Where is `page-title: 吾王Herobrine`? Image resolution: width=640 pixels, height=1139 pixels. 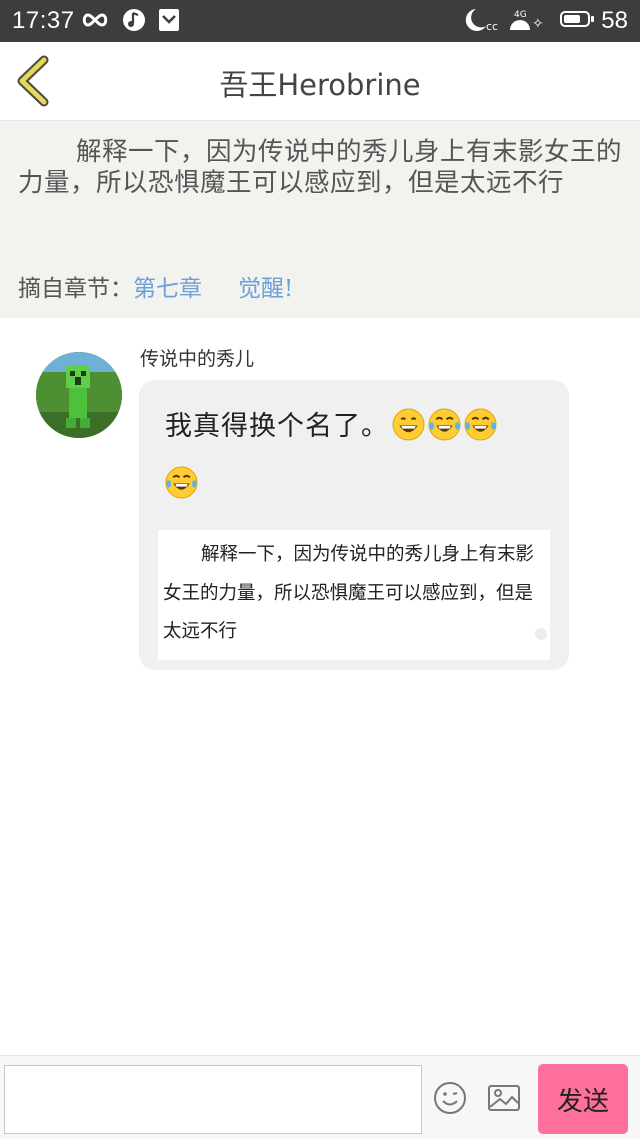 page-title: 吾王Herobrine is located at coordinates (320, 85).